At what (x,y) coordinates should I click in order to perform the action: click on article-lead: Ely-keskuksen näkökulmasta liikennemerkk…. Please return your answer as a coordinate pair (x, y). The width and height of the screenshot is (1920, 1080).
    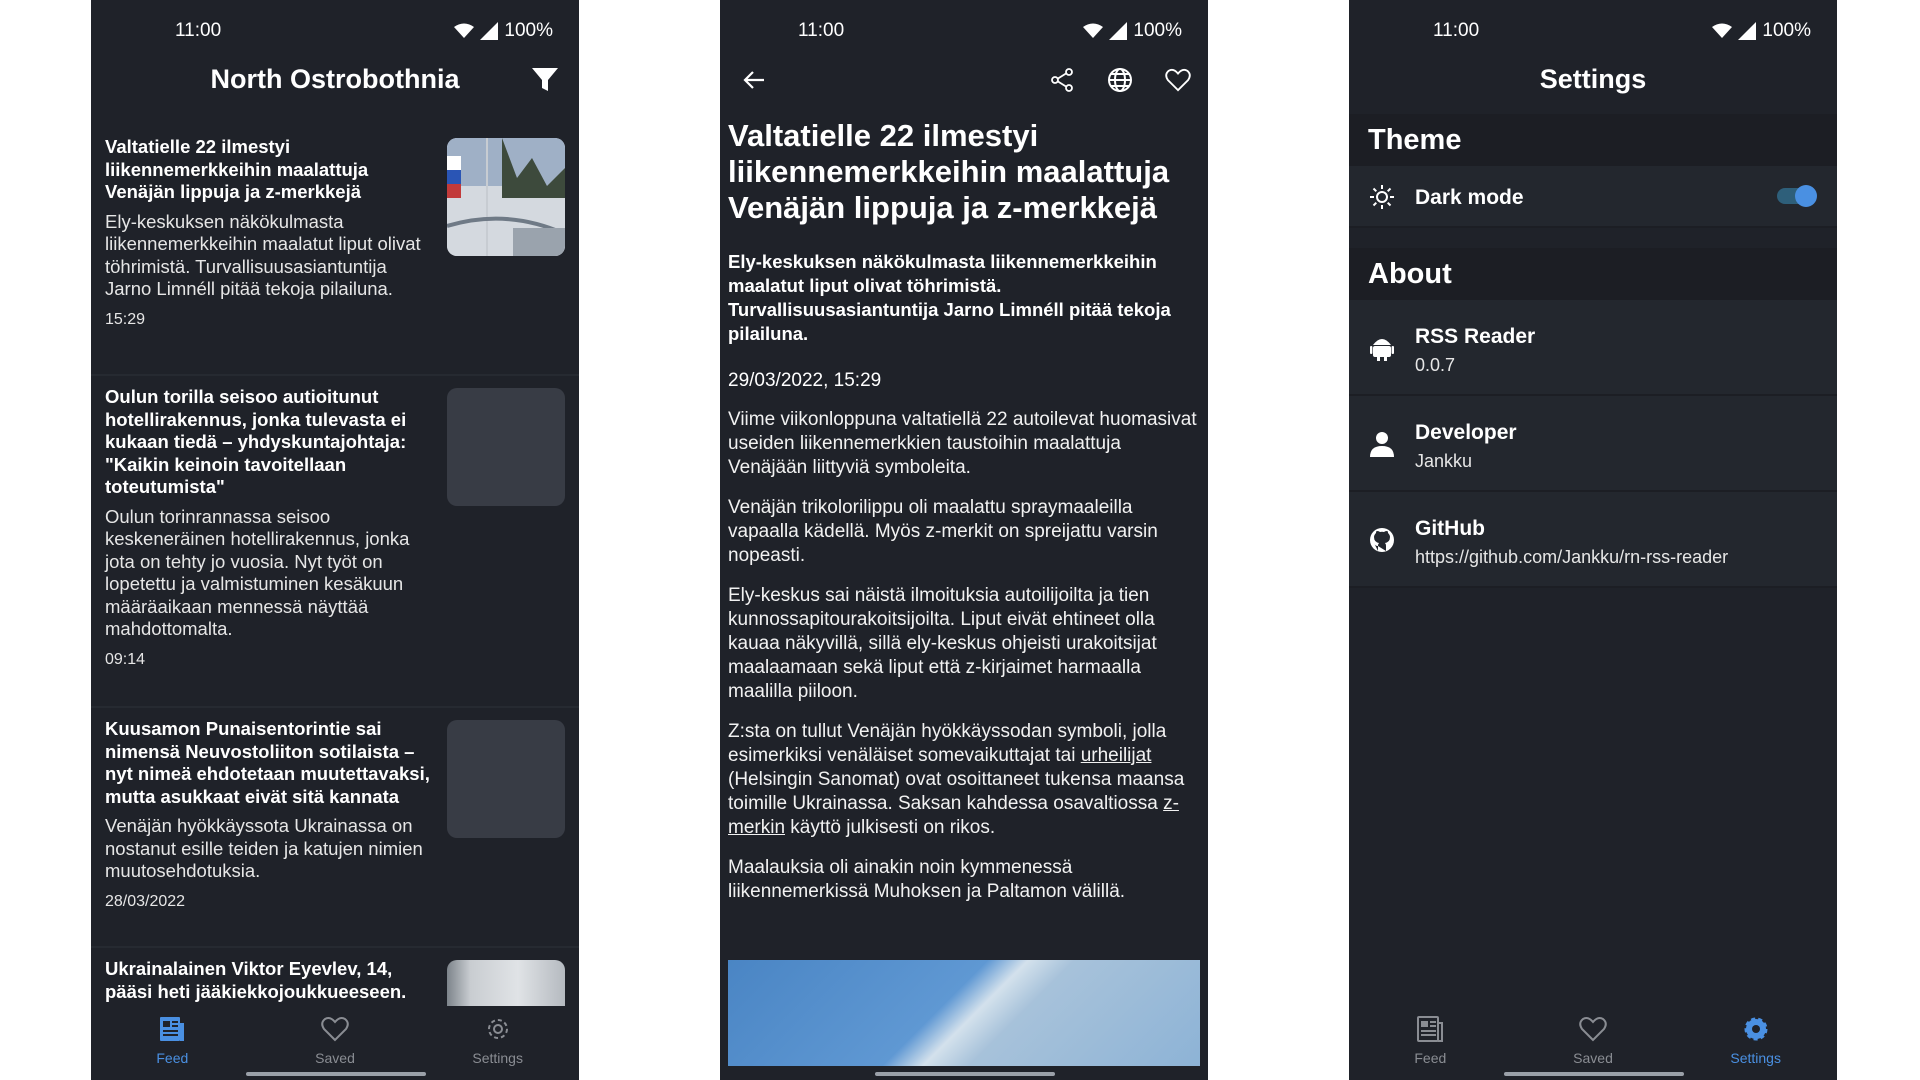
    Looking at the image, I should click on (949, 297).